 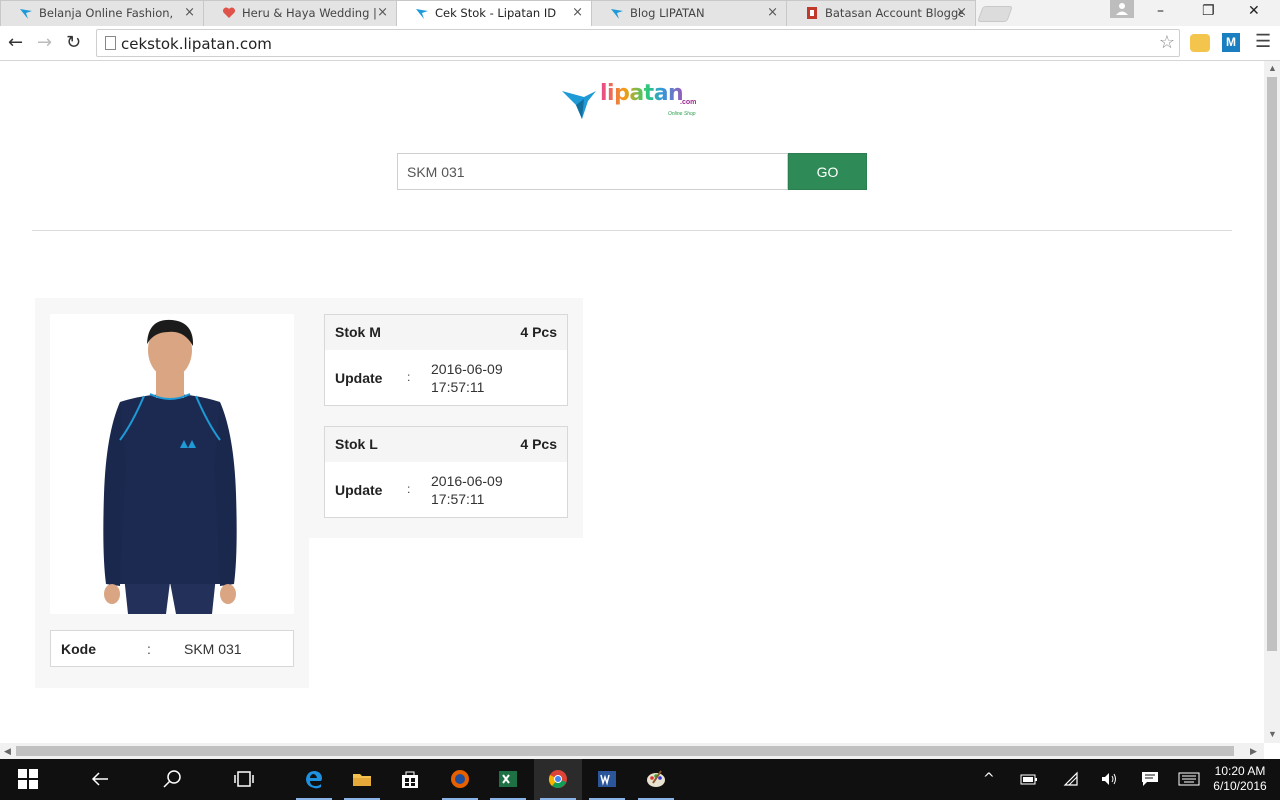 I want to click on vertical-scrollbar: ▲ ▼, so click(x=1272, y=402).